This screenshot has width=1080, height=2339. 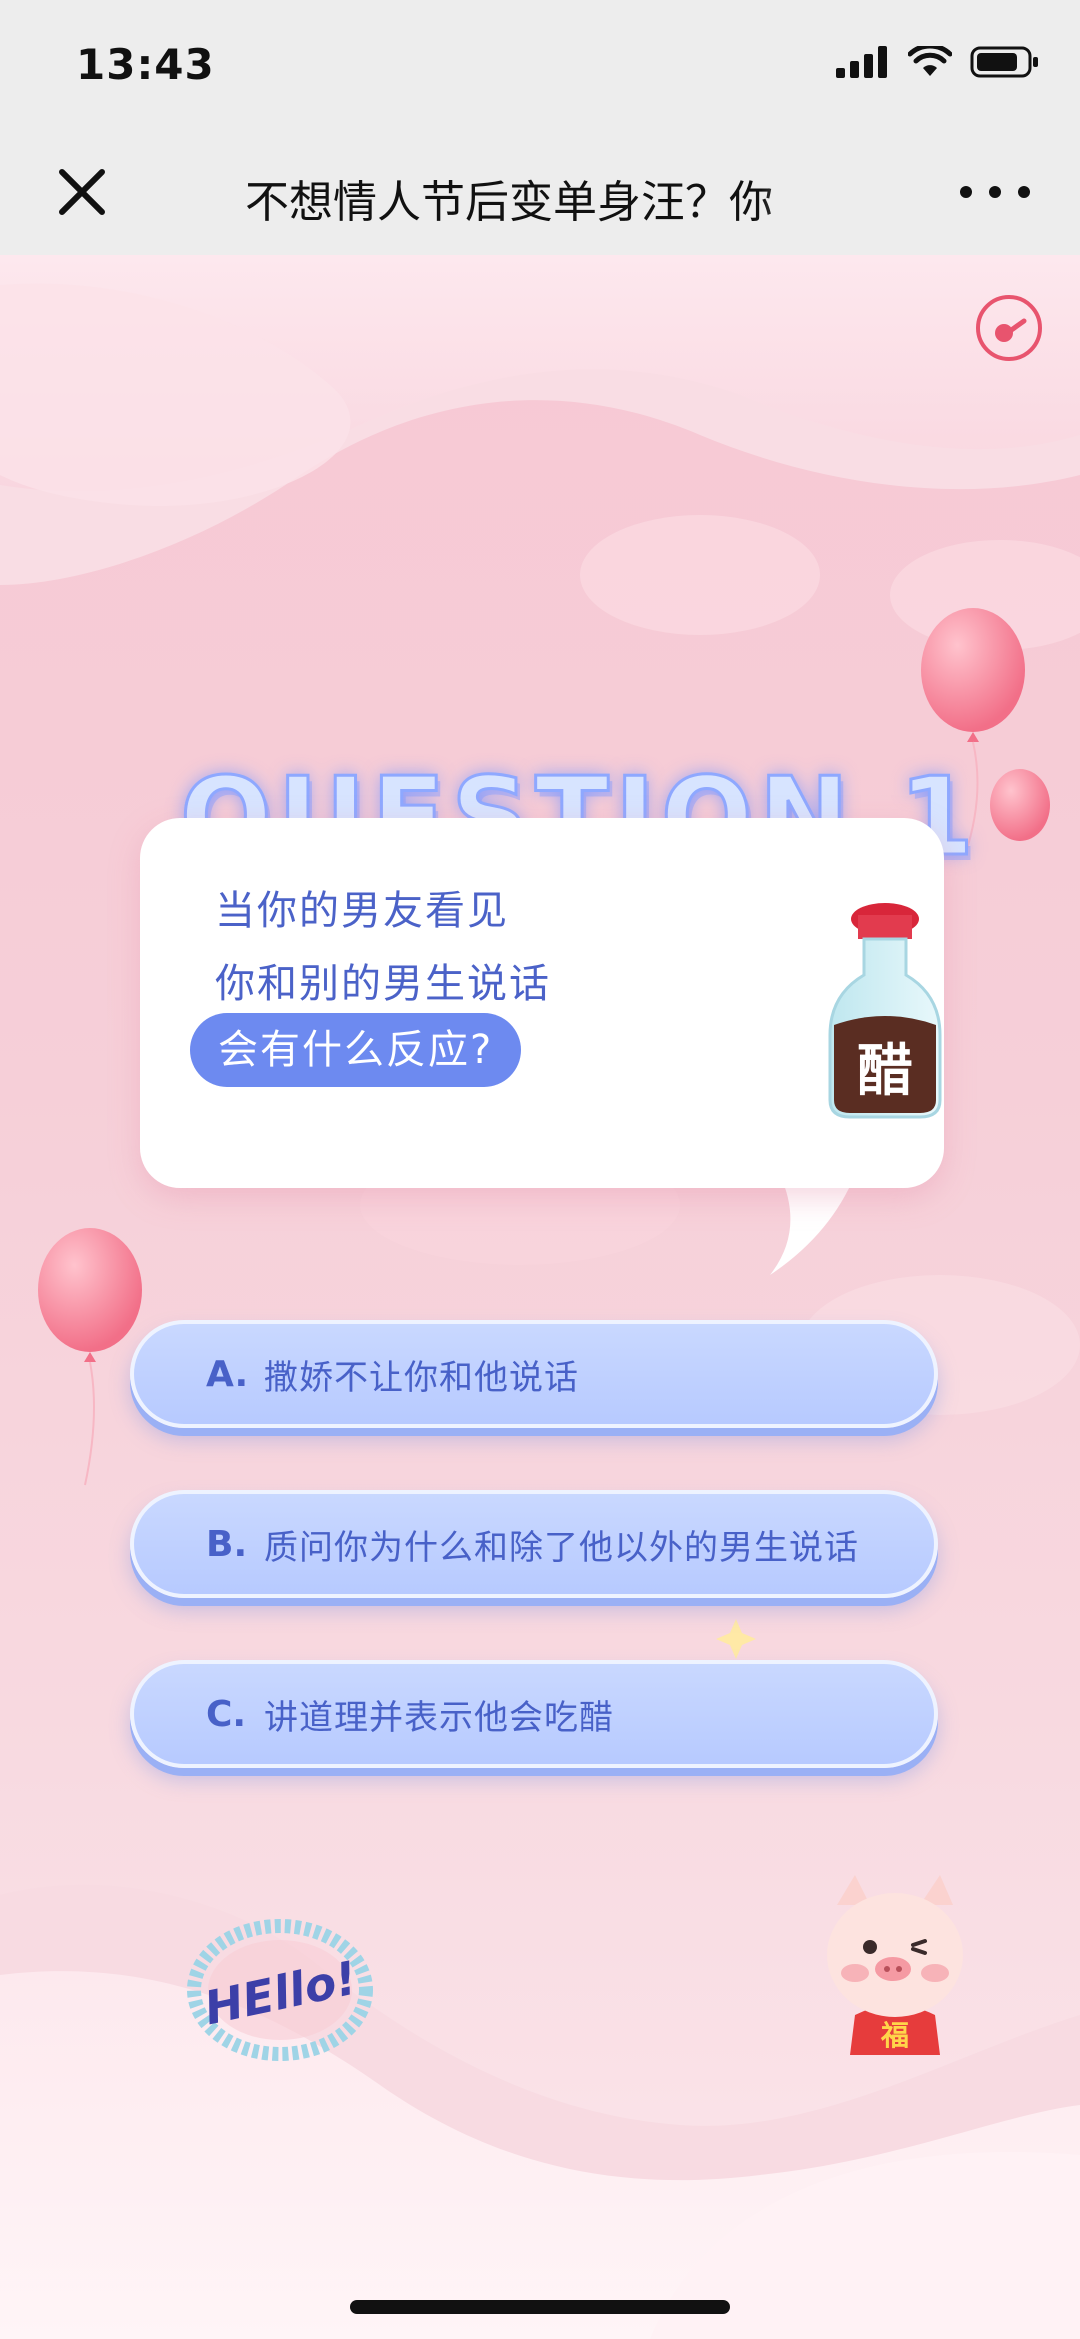 What do you see at coordinates (540, 2307) in the screenshot?
I see `home-indicator` at bounding box center [540, 2307].